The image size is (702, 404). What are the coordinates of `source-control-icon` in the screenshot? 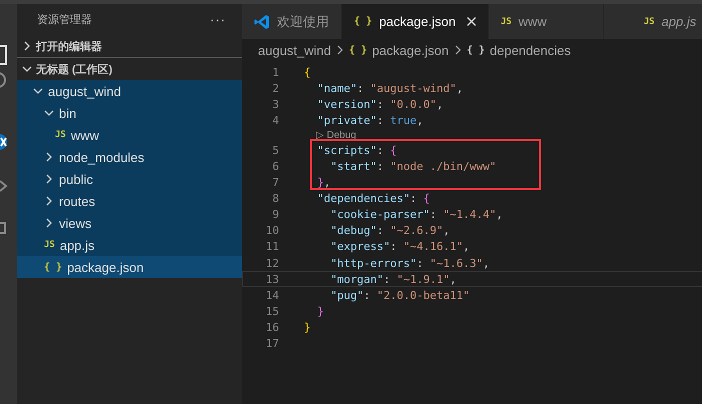 It's located at (5, 142).